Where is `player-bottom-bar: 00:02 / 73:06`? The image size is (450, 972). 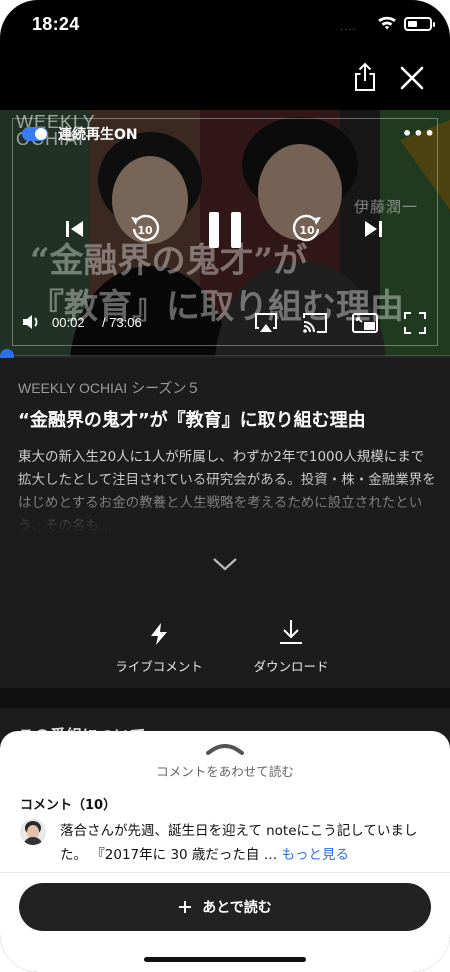
player-bottom-bar: 00:02 / 73:06 is located at coordinates (225, 323).